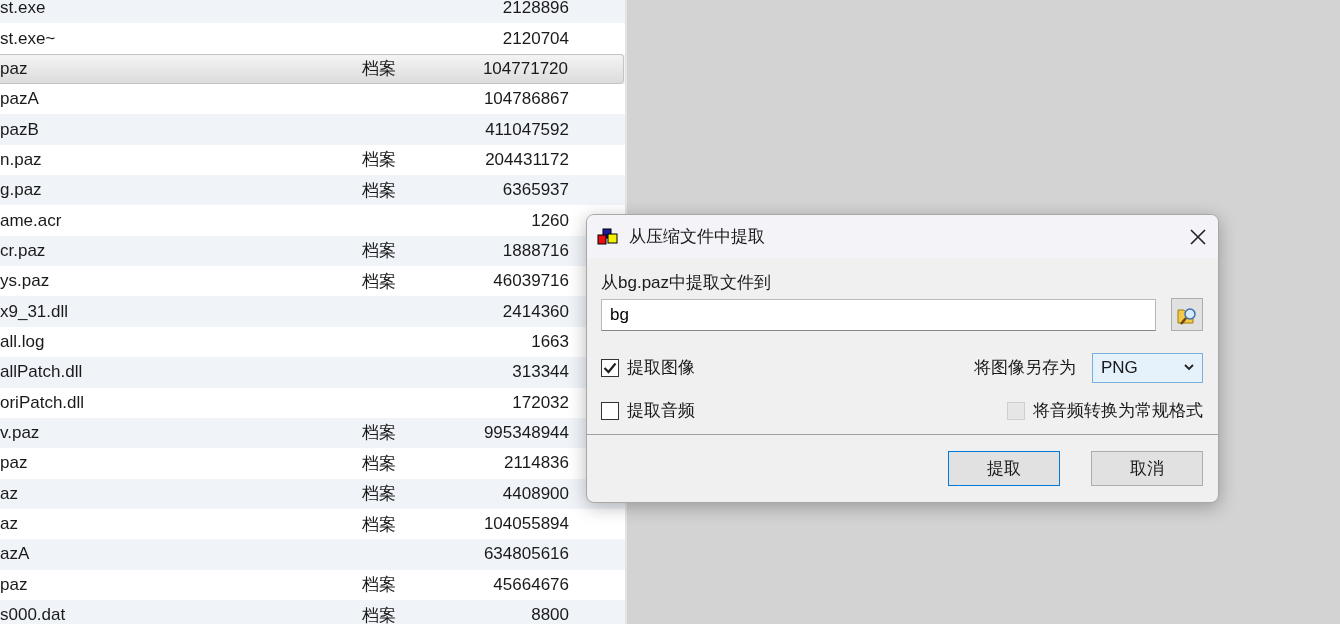  Describe the element at coordinates (540, 402) in the screenshot. I see `file-size: 172032` at that location.